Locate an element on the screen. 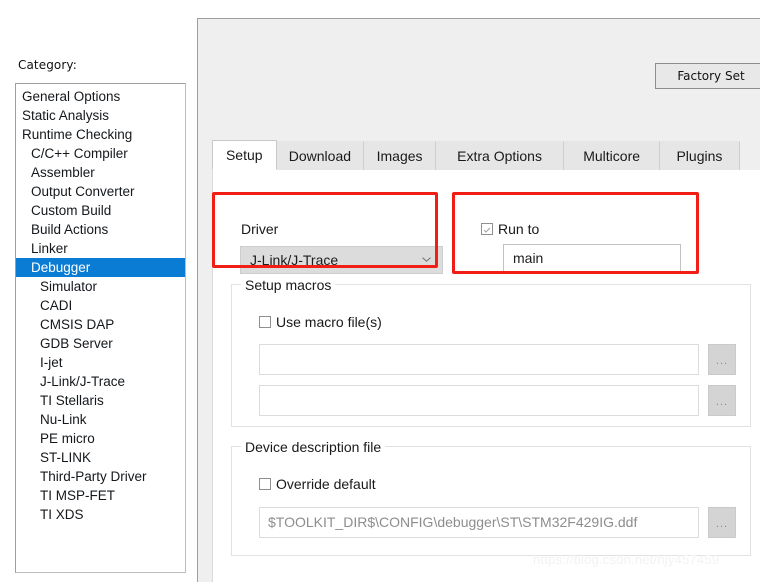 Image resolution: width=760 pixels, height=582 pixels. sidebar-item-static-analysis: Static Analysis is located at coordinates (100, 115).